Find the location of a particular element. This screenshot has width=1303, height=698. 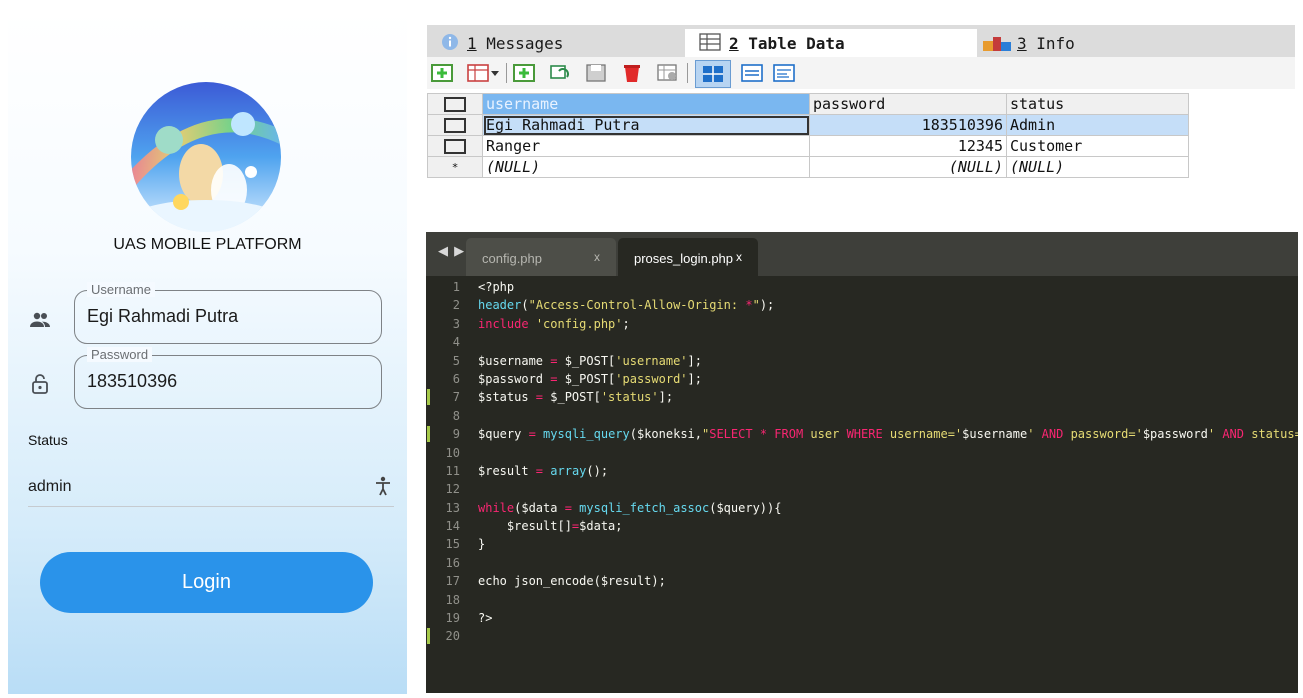

code-line: 11 $result = array(); is located at coordinates (862, 471).